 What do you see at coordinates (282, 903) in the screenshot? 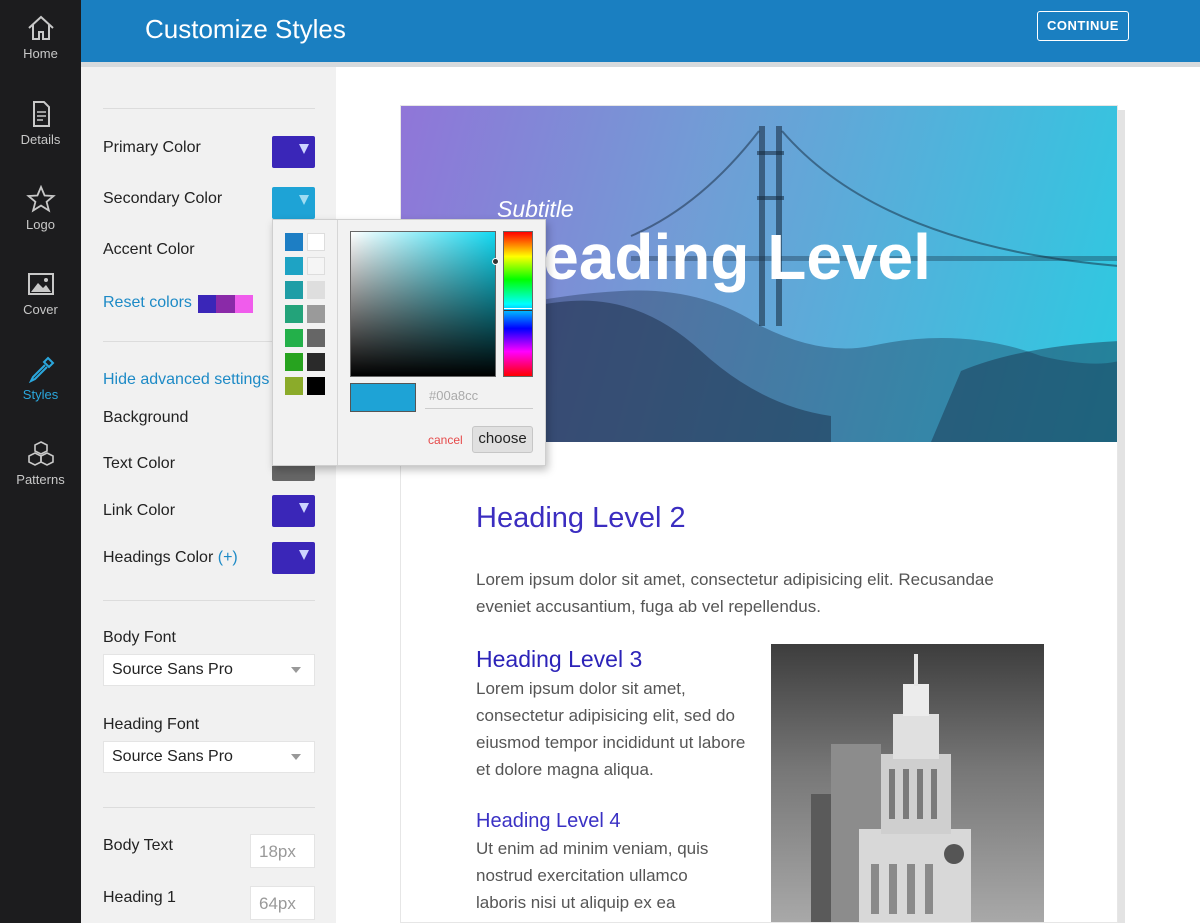
I see `heading-1-size-input: 64px` at bounding box center [282, 903].